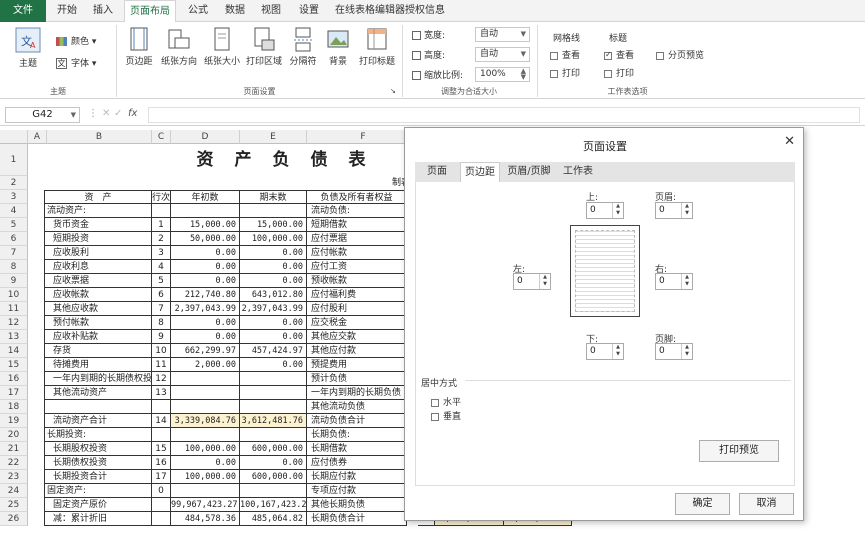 The height and width of the screenshot is (548, 865). What do you see at coordinates (357, 463) in the screenshot?
I see `table-cell-liability: 应付债券` at bounding box center [357, 463].